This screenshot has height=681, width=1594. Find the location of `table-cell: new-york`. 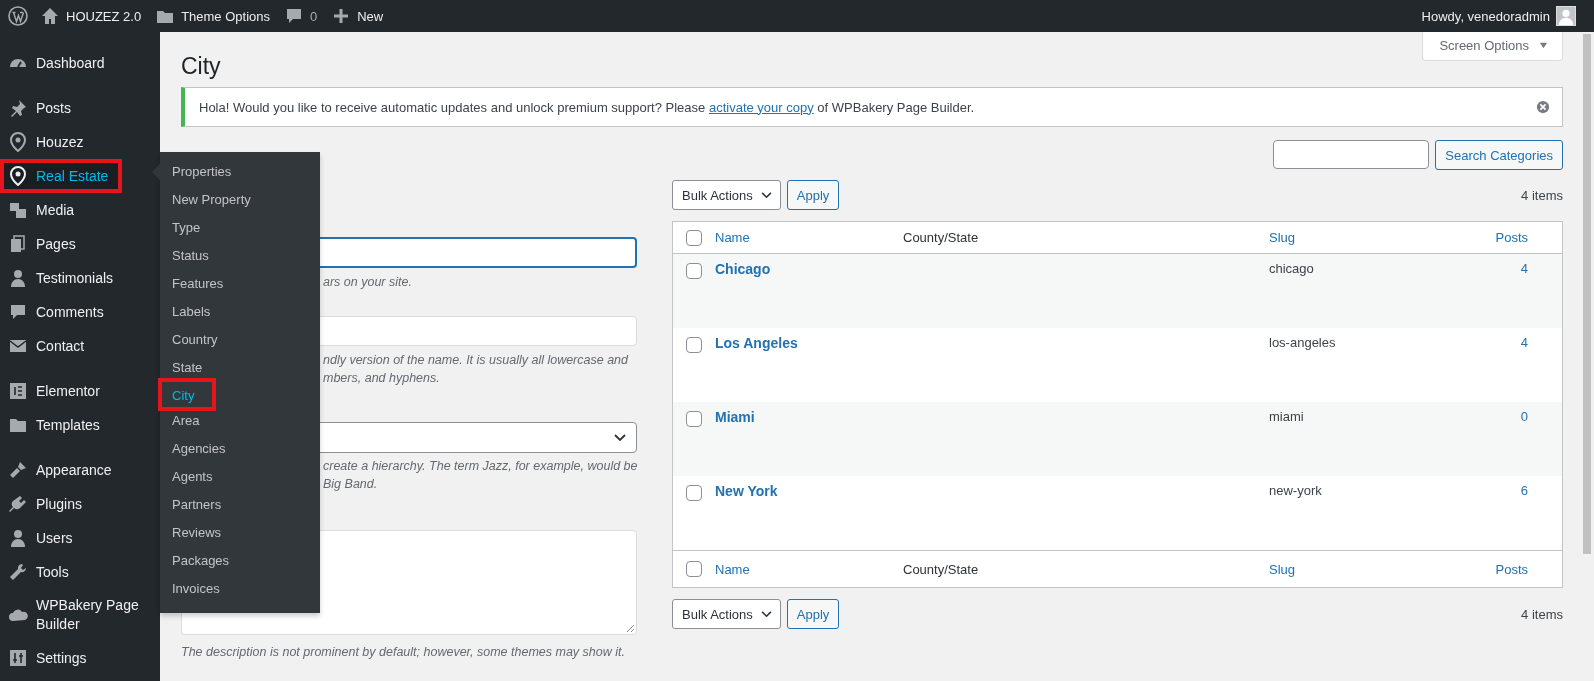

table-cell: new-york is located at coordinates (1295, 490).